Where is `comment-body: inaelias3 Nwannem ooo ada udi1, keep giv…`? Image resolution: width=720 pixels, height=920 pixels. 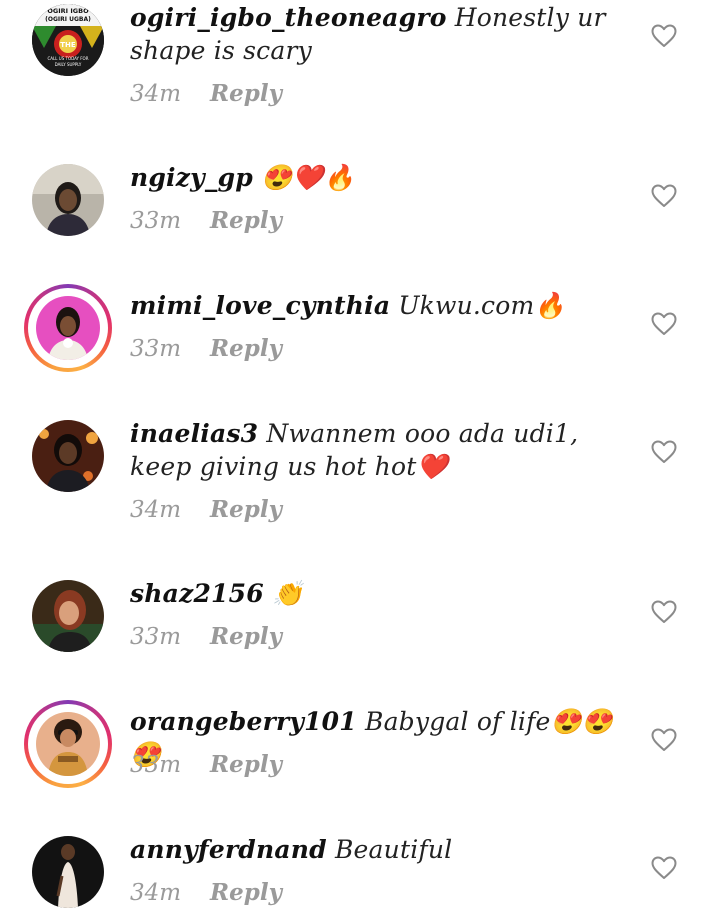
comment-body: inaelias3 Nwannem ooo ada udi1, keep giv… is located at coordinates (380, 450).